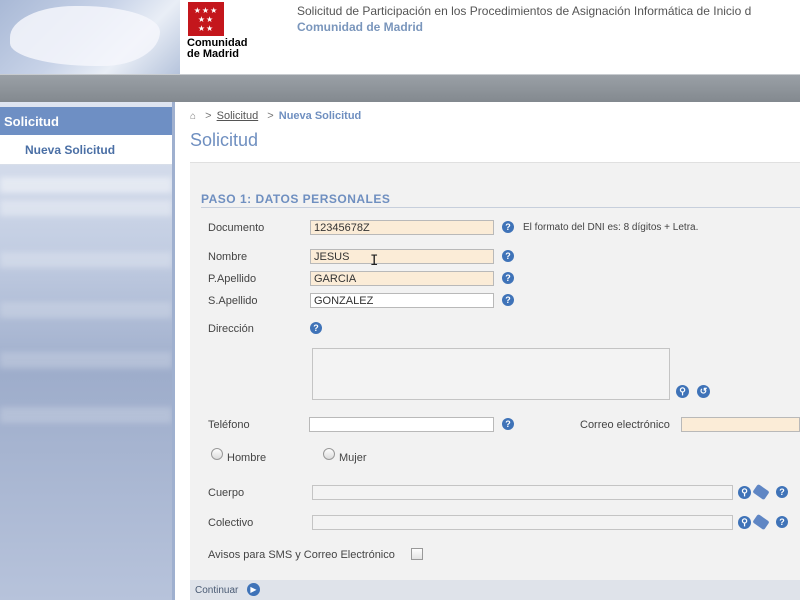  I want to click on home-icon: ⌂, so click(193, 116).